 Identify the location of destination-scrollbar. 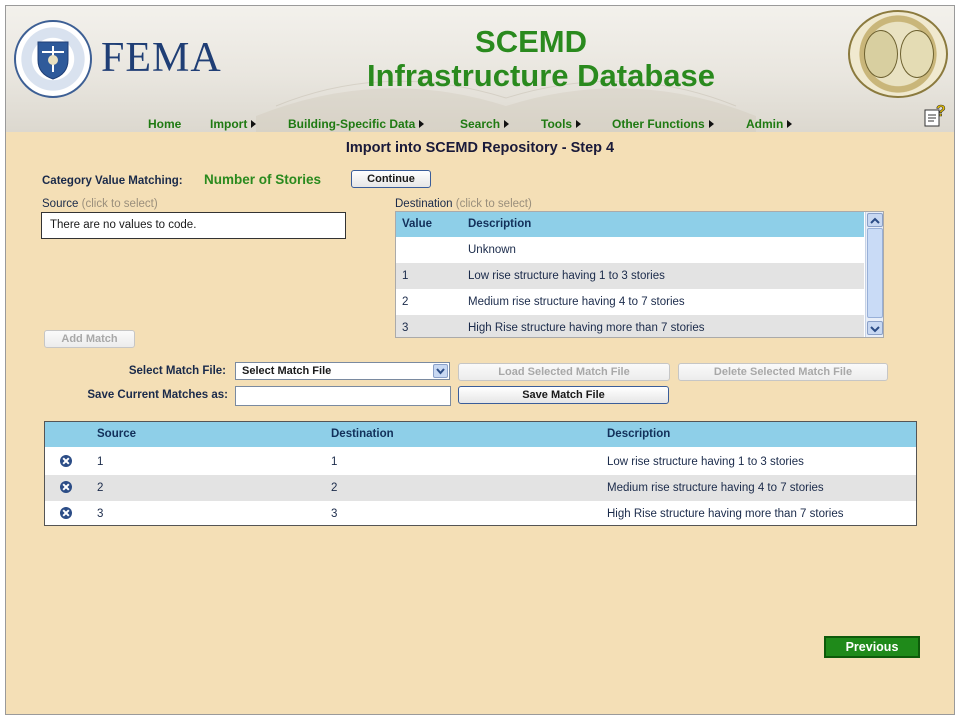
(874, 274).